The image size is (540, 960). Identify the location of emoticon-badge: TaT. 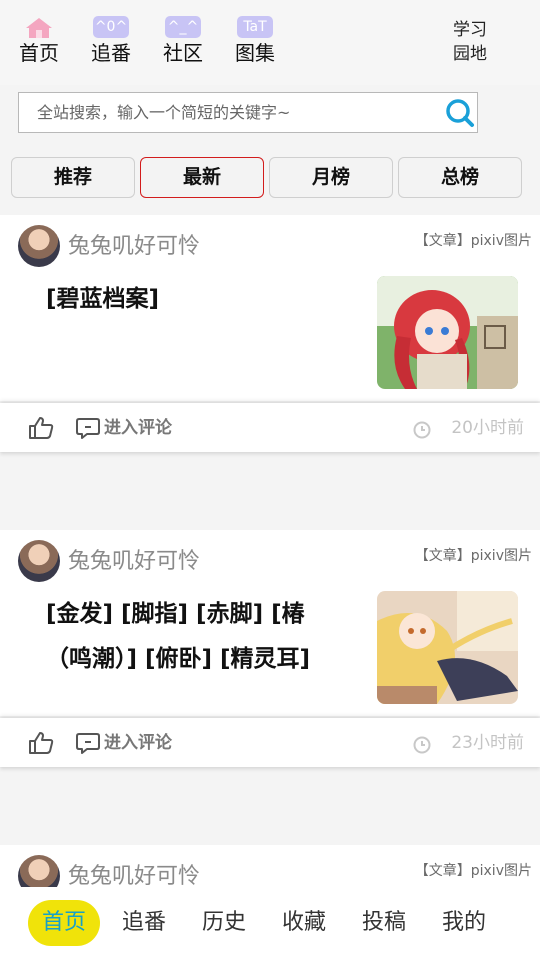
(255, 27).